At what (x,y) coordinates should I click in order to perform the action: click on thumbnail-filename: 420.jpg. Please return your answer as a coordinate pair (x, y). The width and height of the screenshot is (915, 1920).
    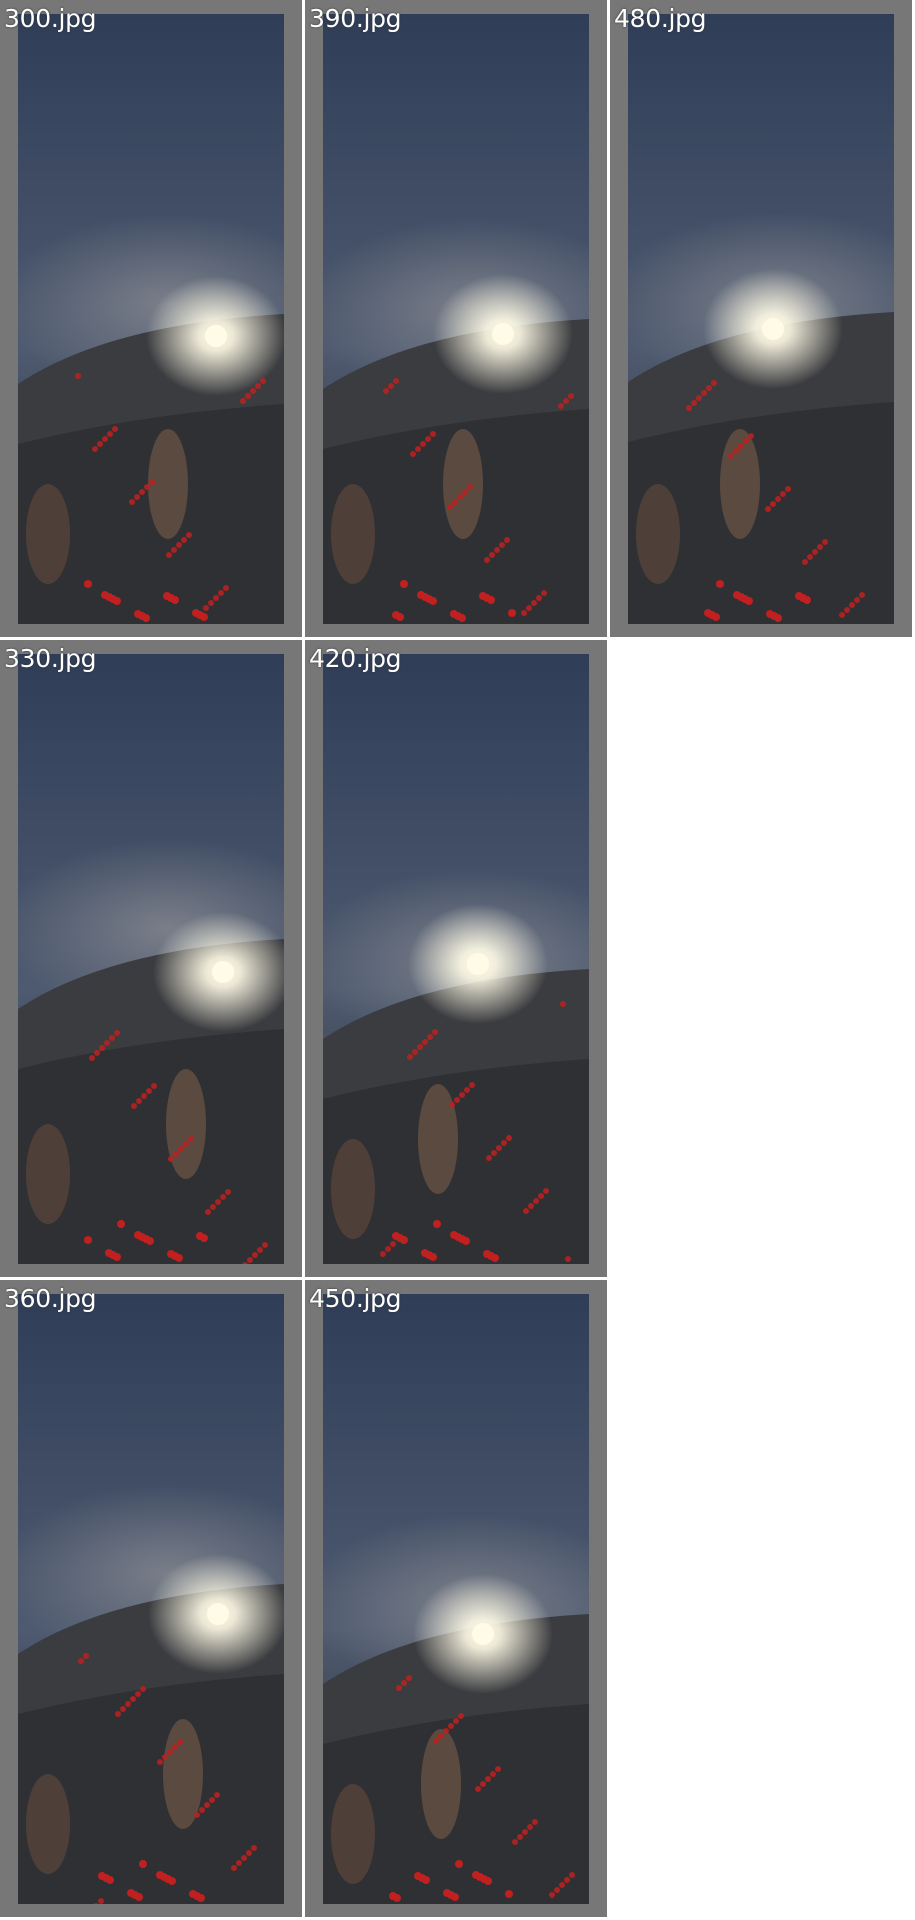
    Looking at the image, I should click on (355, 658).